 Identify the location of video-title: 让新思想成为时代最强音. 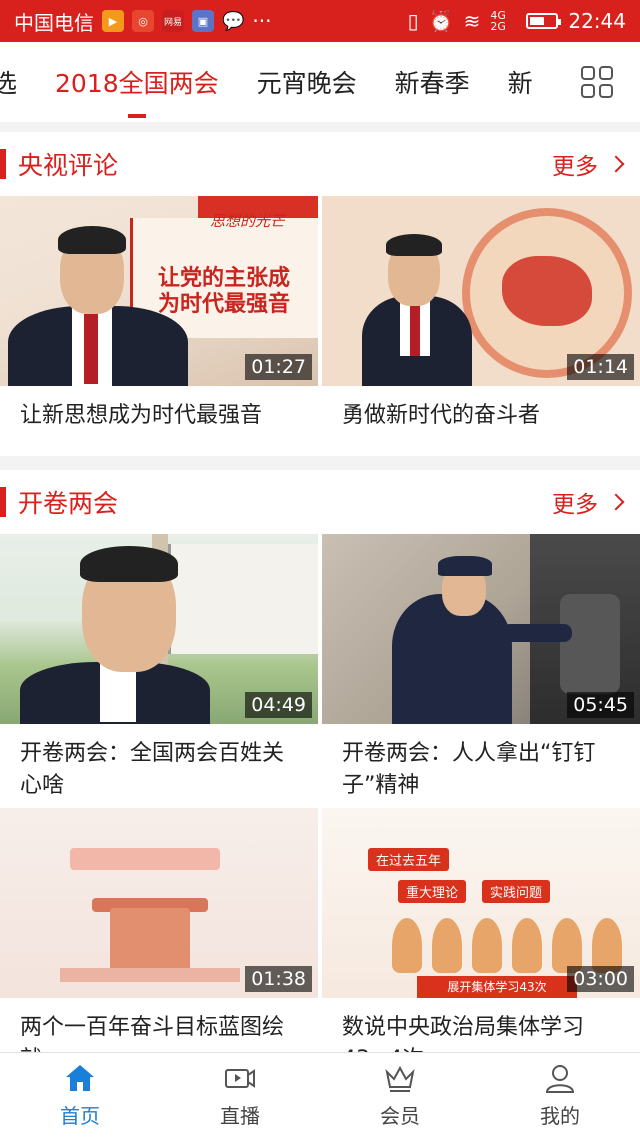
(159, 428).